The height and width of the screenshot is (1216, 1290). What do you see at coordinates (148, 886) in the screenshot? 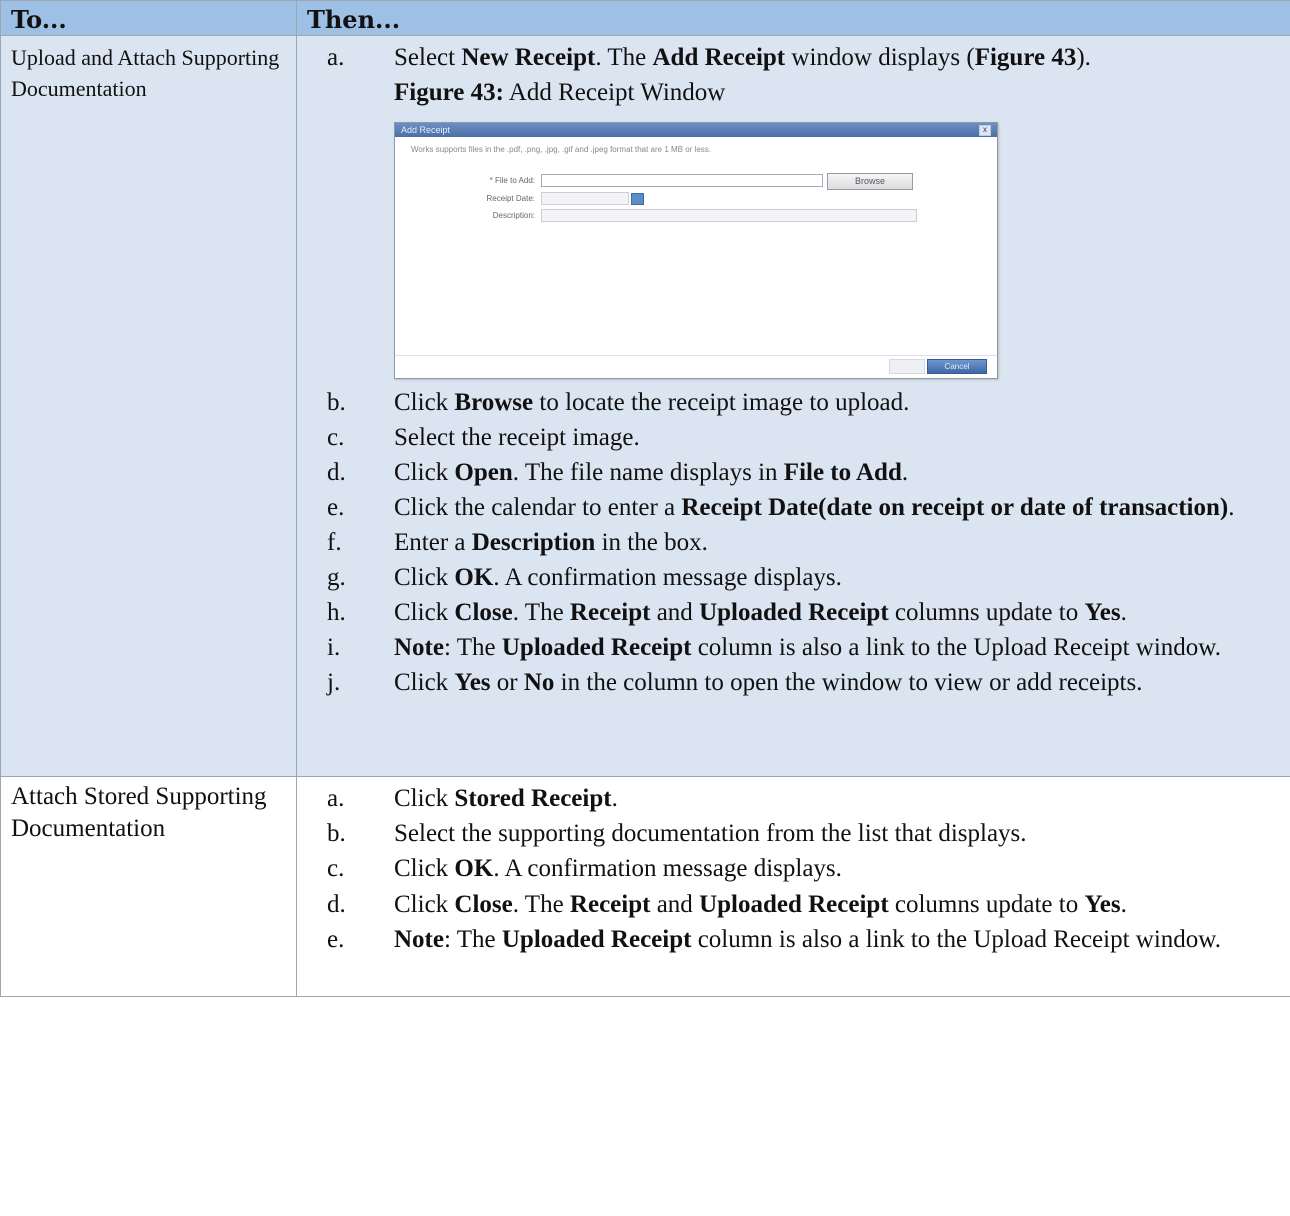
I see `to-cell-stored: Attach Stored Supporting Documentation` at bounding box center [148, 886].